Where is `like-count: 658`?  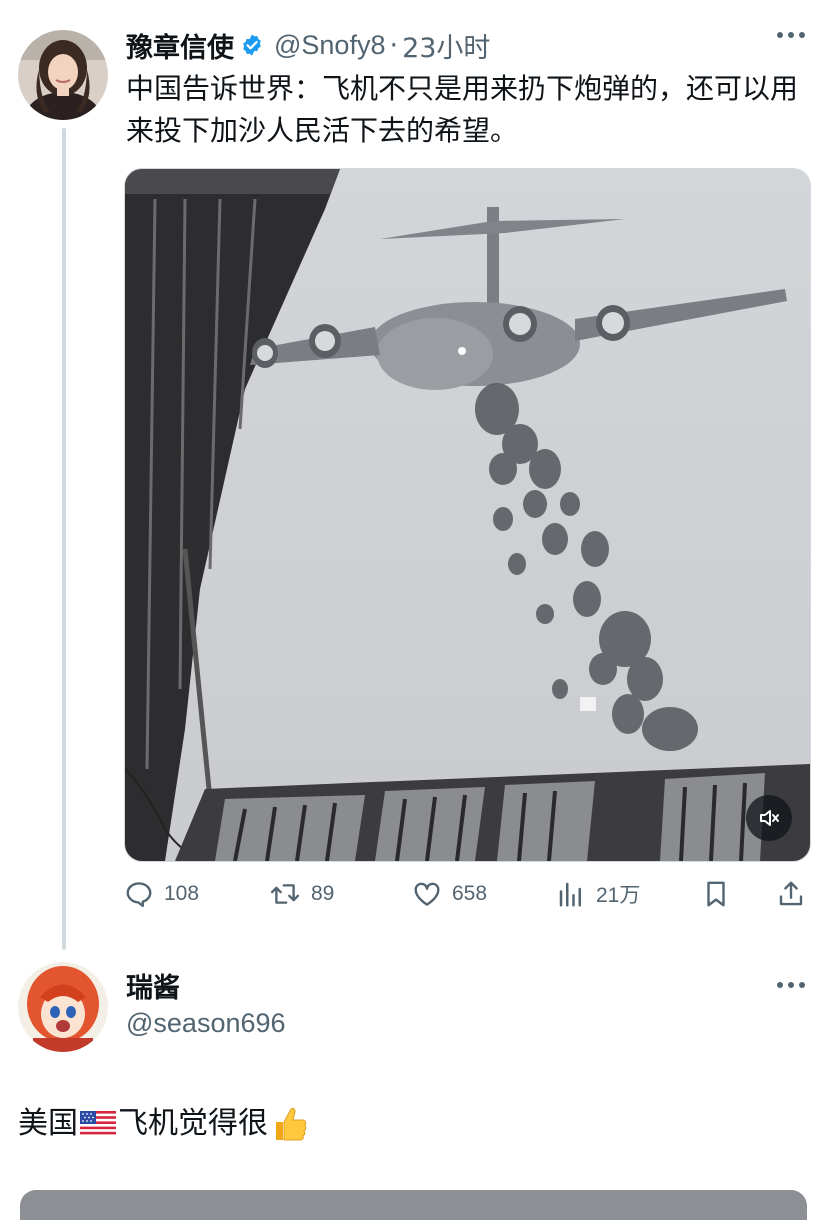
like-count: 658 is located at coordinates (470, 893).